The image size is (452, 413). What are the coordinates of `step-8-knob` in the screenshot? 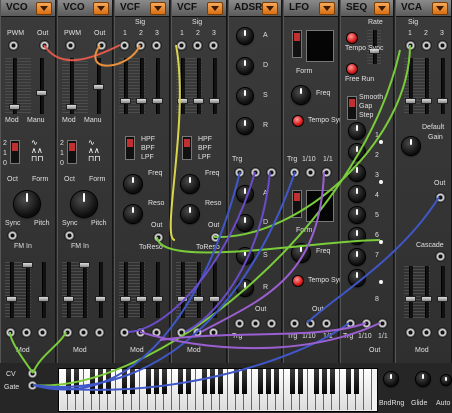 It's located at (357, 278).